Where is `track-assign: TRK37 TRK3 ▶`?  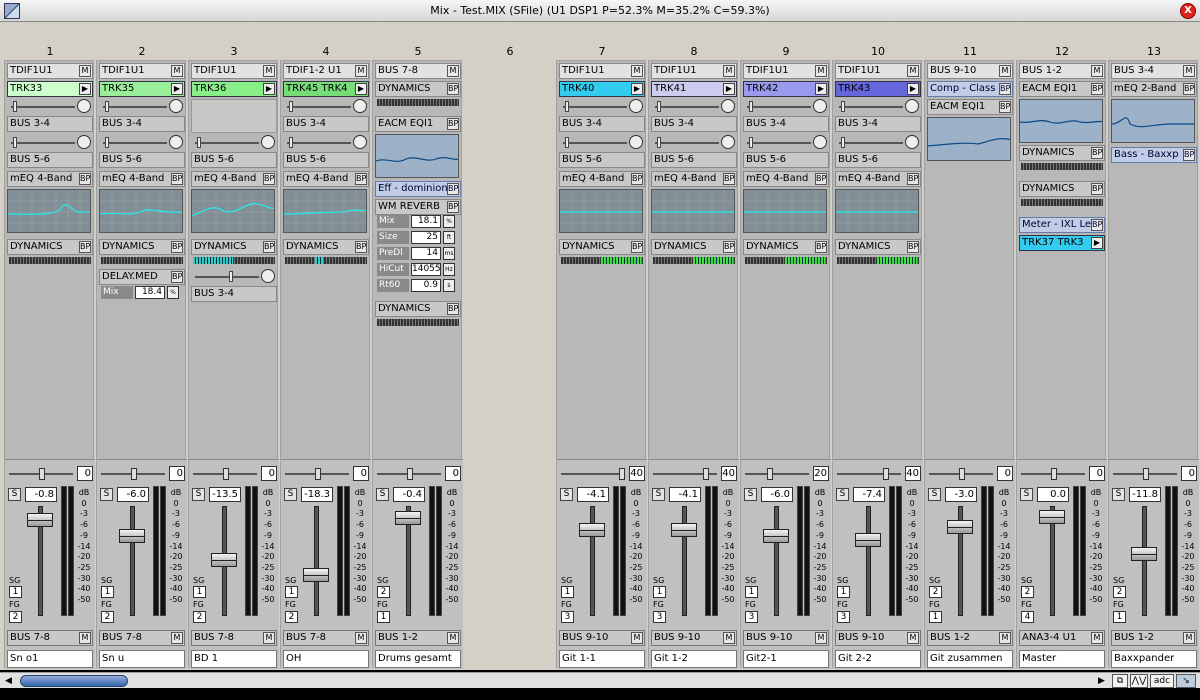
track-assign: TRK37 TRK3 ▶ is located at coordinates (1062, 243).